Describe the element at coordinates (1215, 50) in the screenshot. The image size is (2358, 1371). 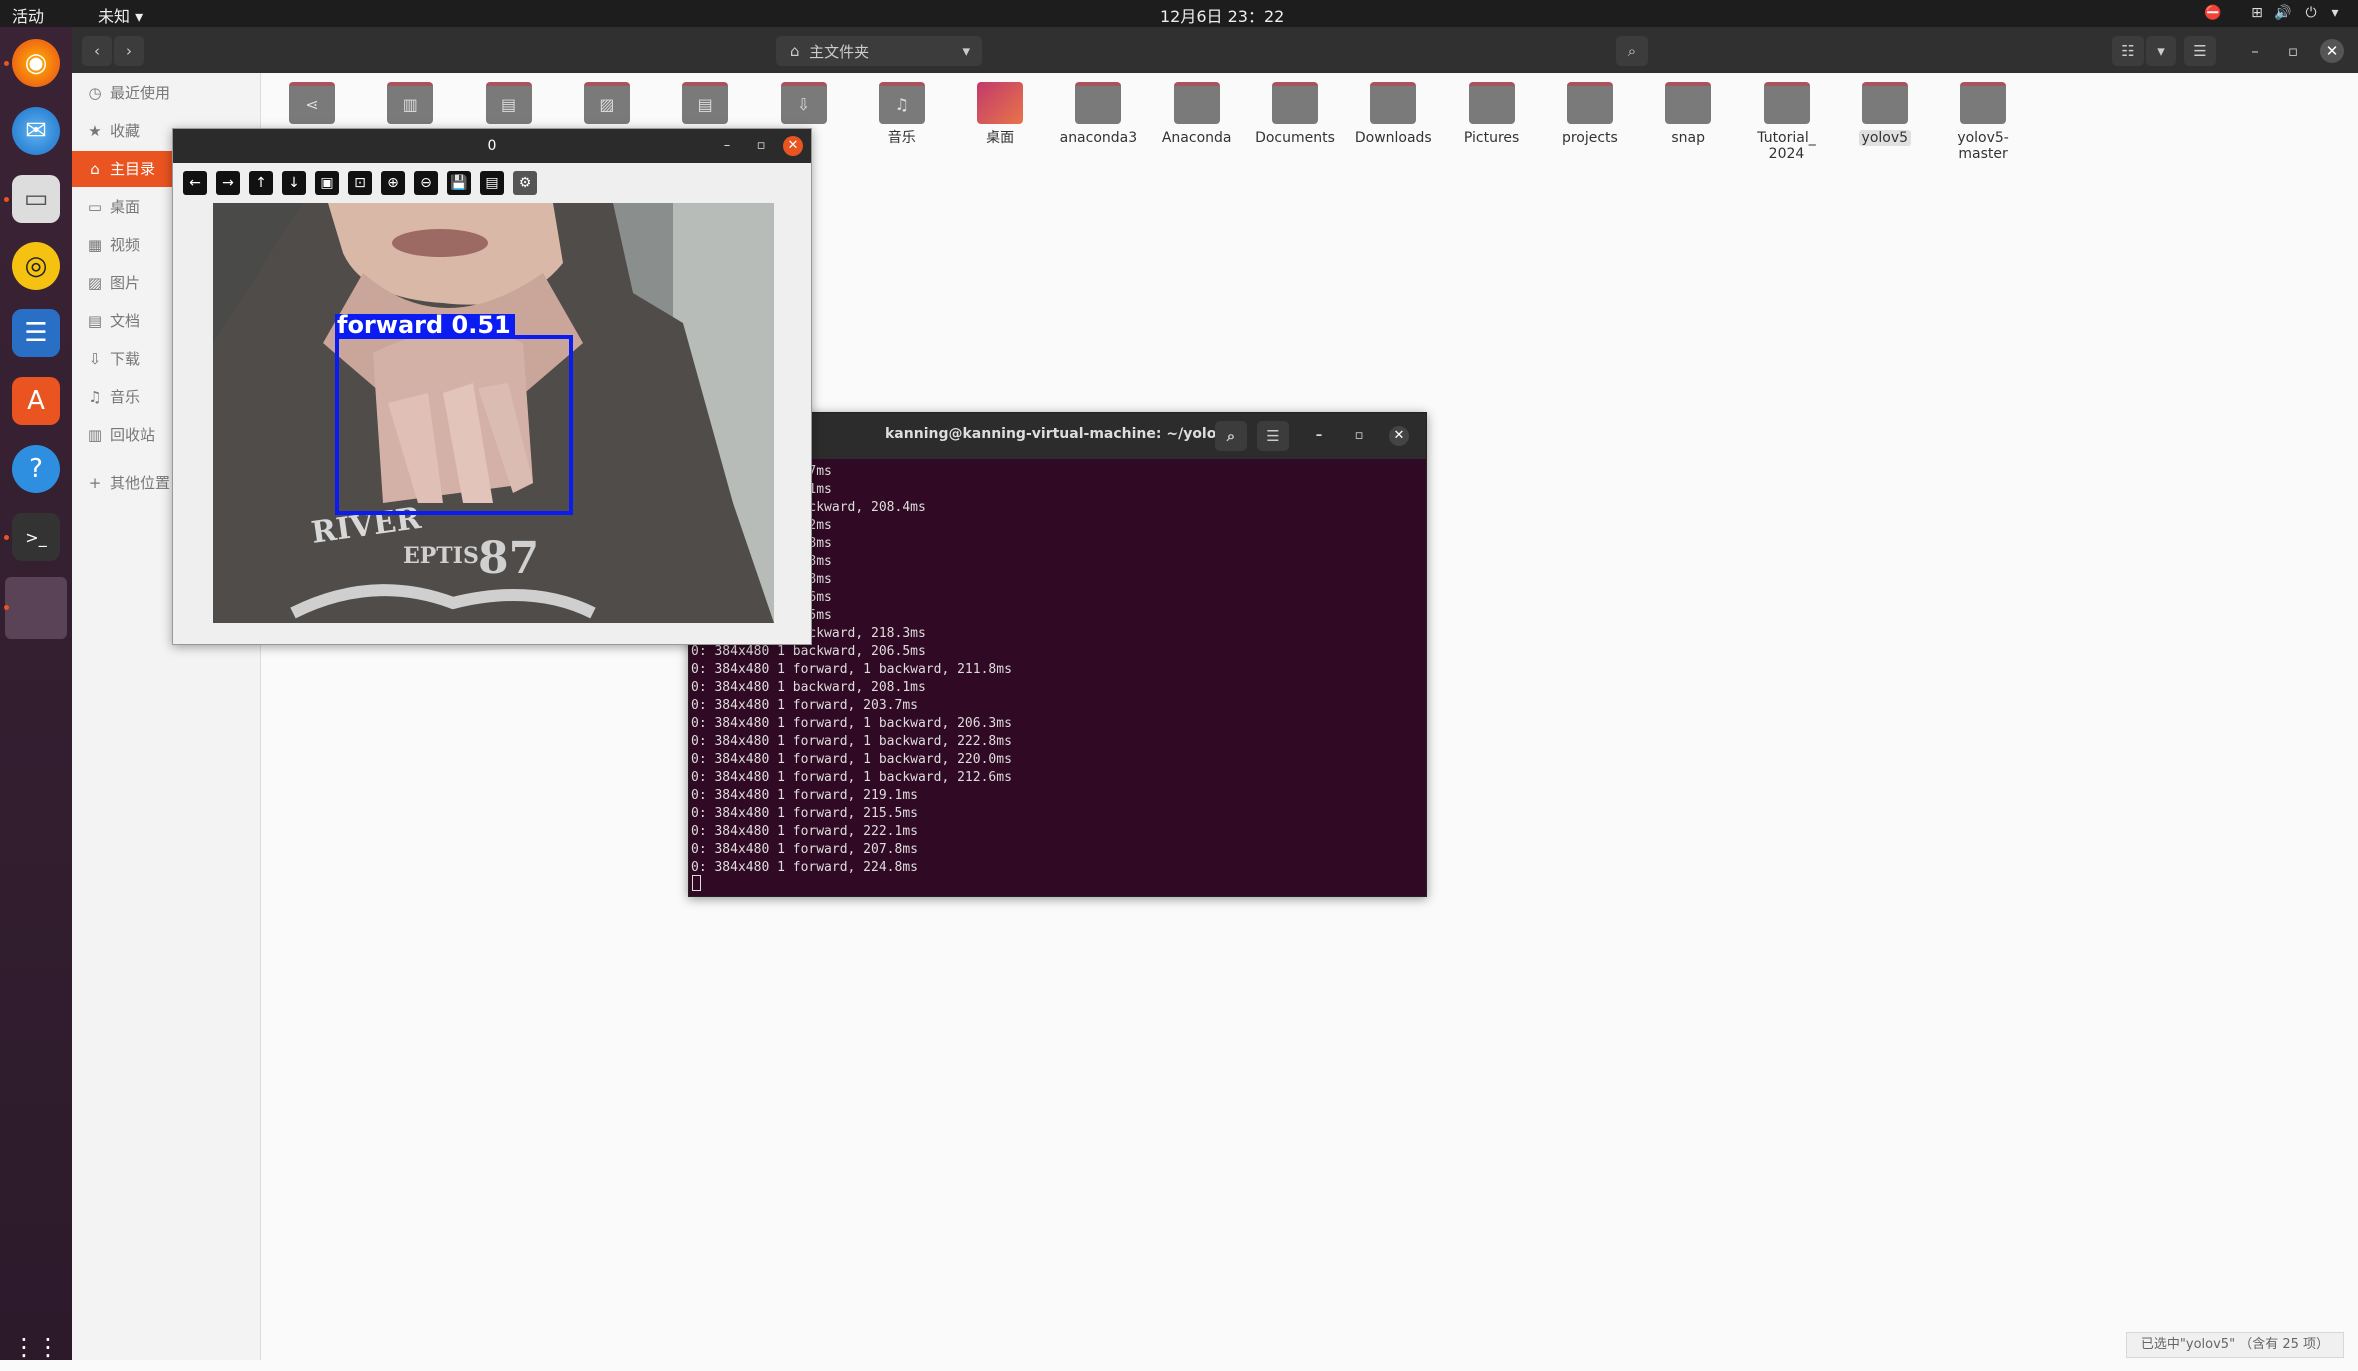
I see `files-headerbar: ‹ › ⌂ 主文件夹 ▾ ⌕ ☷ ▾ ☰ – ▫ ✕` at that location.